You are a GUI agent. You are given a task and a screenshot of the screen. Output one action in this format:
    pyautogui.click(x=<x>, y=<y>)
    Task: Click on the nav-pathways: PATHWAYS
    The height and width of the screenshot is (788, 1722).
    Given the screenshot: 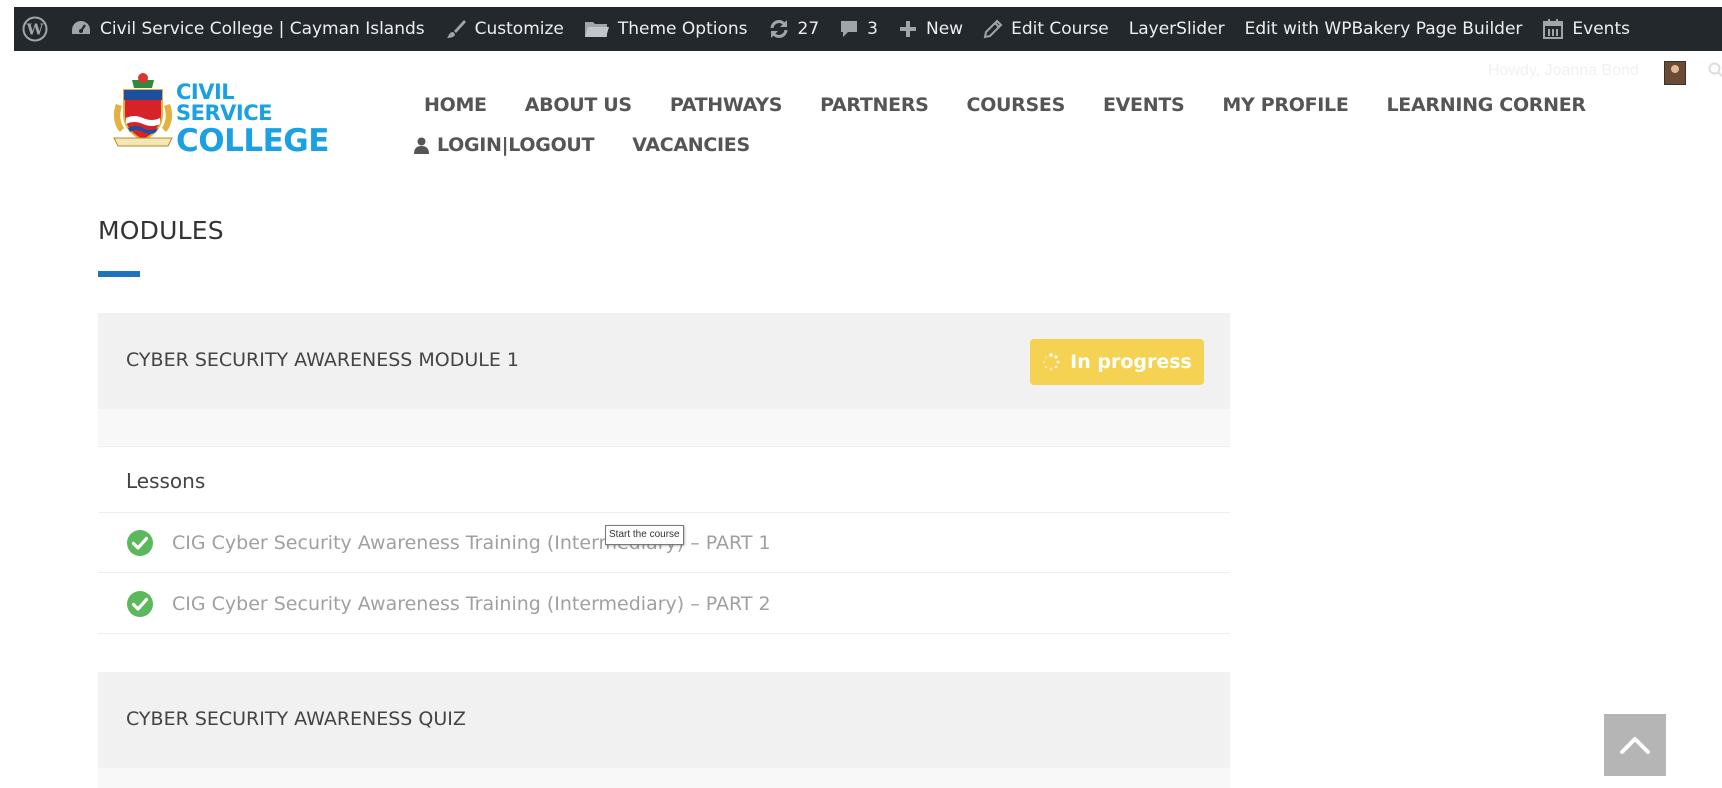 What is the action you would take?
    pyautogui.click(x=726, y=105)
    